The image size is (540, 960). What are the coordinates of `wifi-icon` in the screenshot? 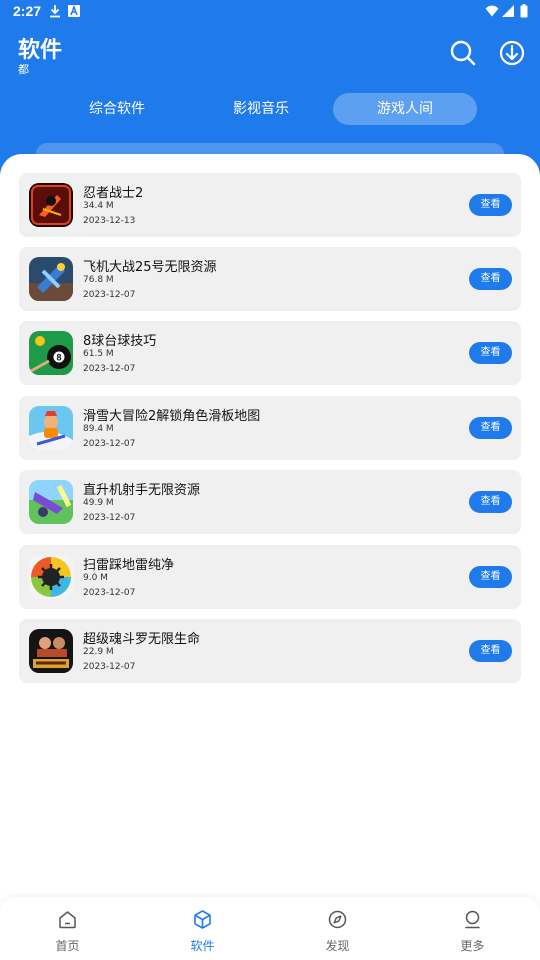 It's located at (492, 11).